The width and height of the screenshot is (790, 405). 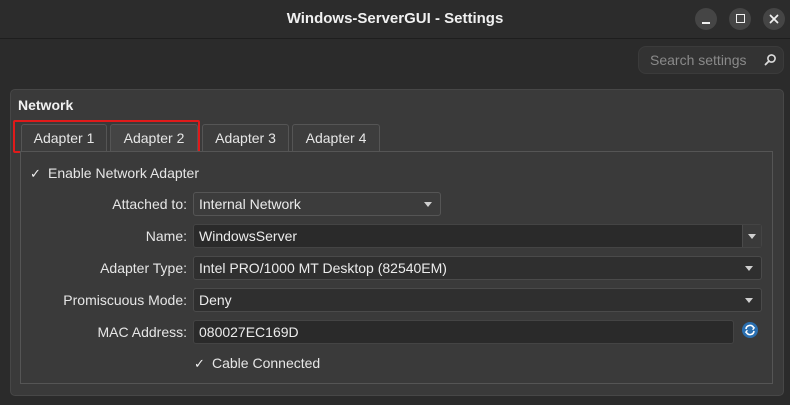 I want to click on title-bar: Windows-ServerGUI - Settings, so click(x=395, y=19).